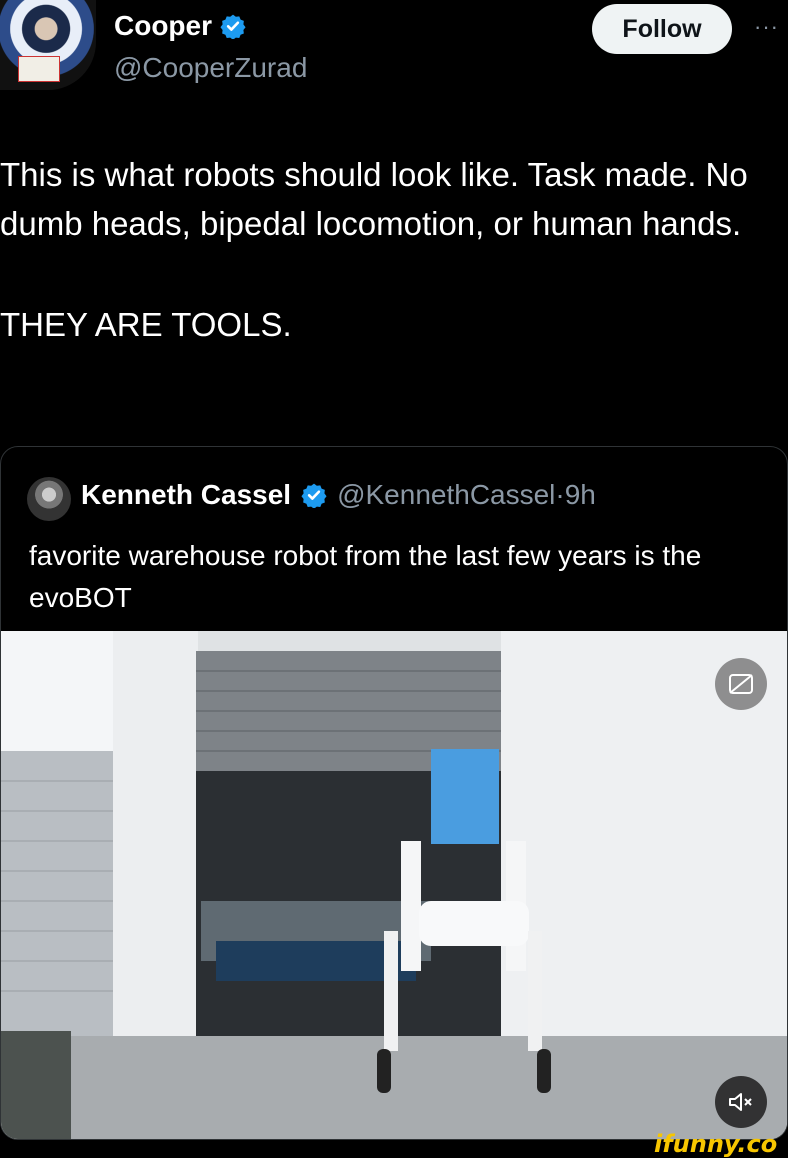 Image resolution: width=788 pixels, height=1158 pixels. What do you see at coordinates (39, 69) in the screenshot?
I see `avatar-box-detail` at bounding box center [39, 69].